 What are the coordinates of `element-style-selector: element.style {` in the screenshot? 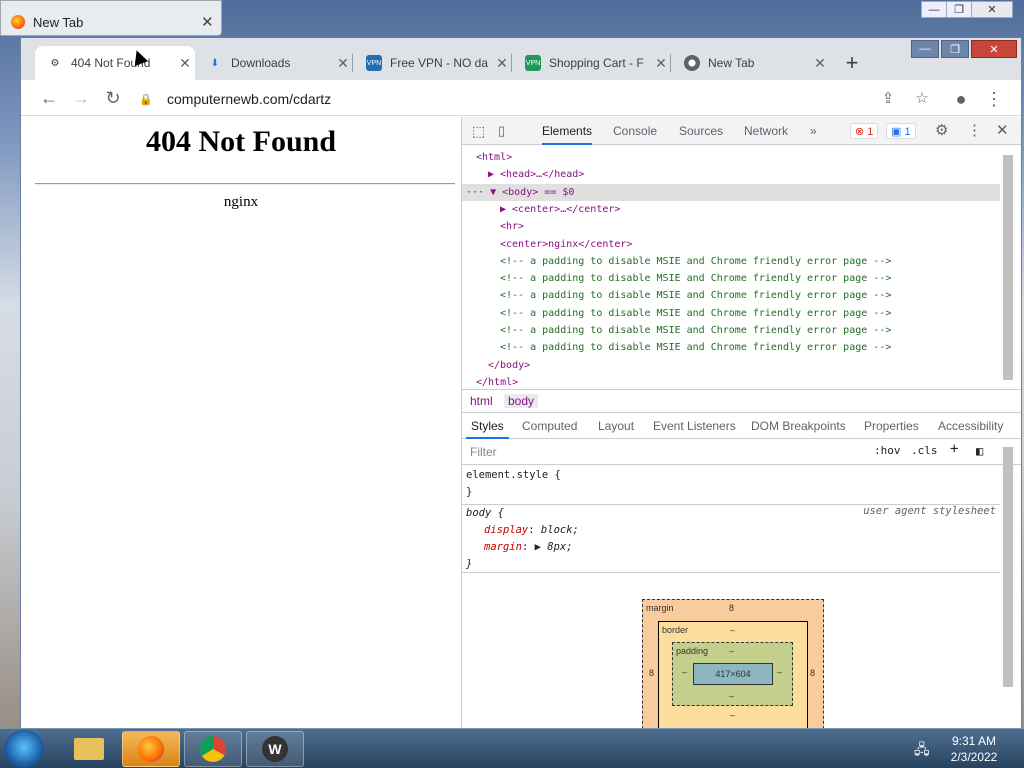 It's located at (513, 475).